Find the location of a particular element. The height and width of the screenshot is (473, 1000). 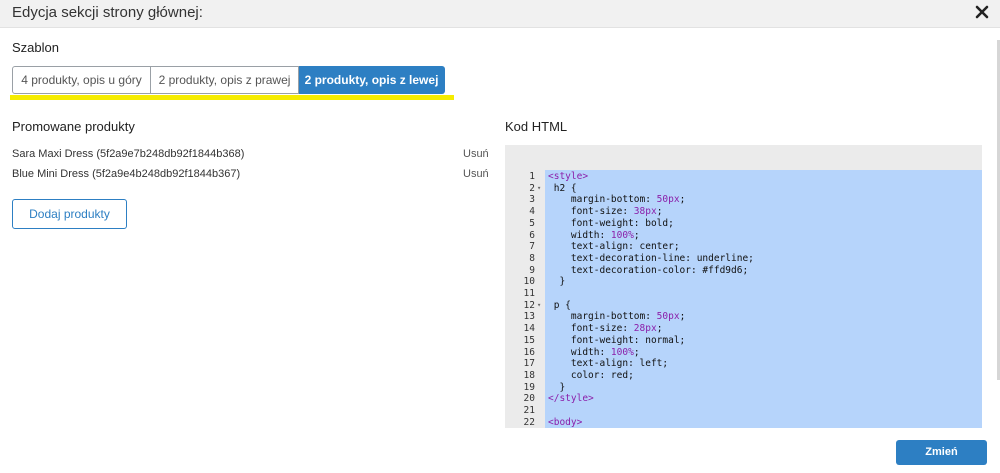

highlight-underline is located at coordinates (232, 97).